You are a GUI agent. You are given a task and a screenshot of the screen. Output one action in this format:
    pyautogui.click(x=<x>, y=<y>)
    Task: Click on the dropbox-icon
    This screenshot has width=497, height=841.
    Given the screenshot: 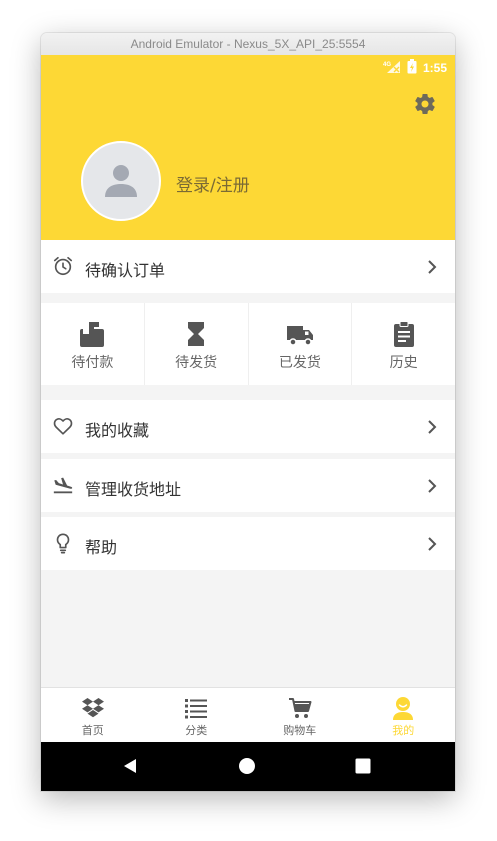 What is the action you would take?
    pyautogui.click(x=92, y=708)
    